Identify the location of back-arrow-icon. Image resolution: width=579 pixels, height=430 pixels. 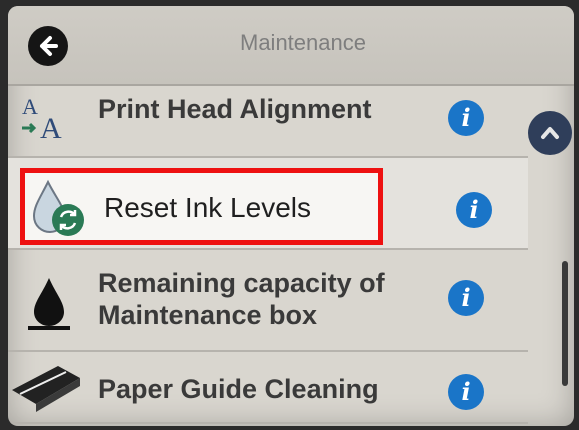
(49, 46).